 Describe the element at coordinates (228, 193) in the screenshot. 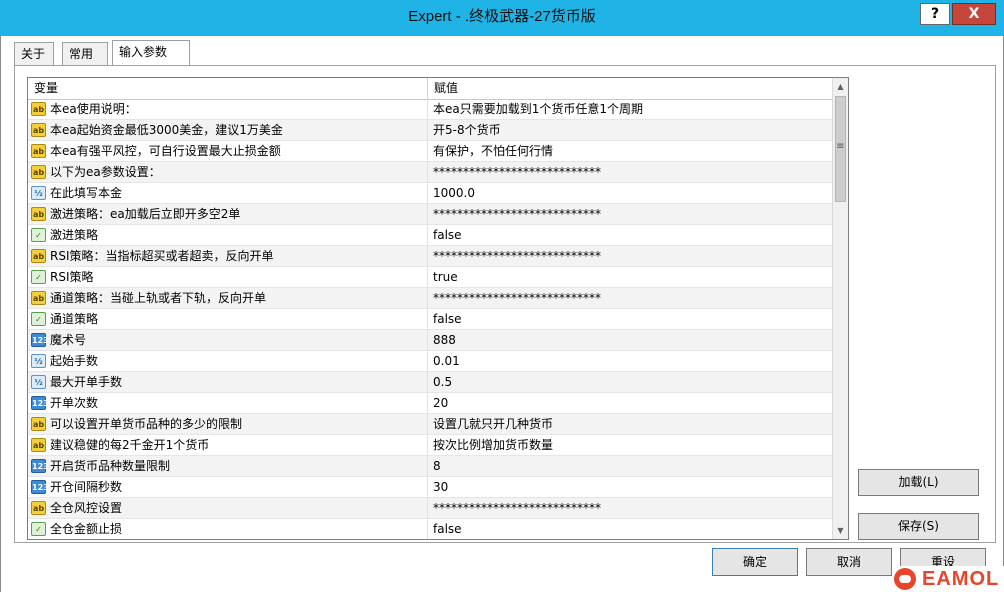

I see `variable-cell: ½ 在此填写本金` at that location.